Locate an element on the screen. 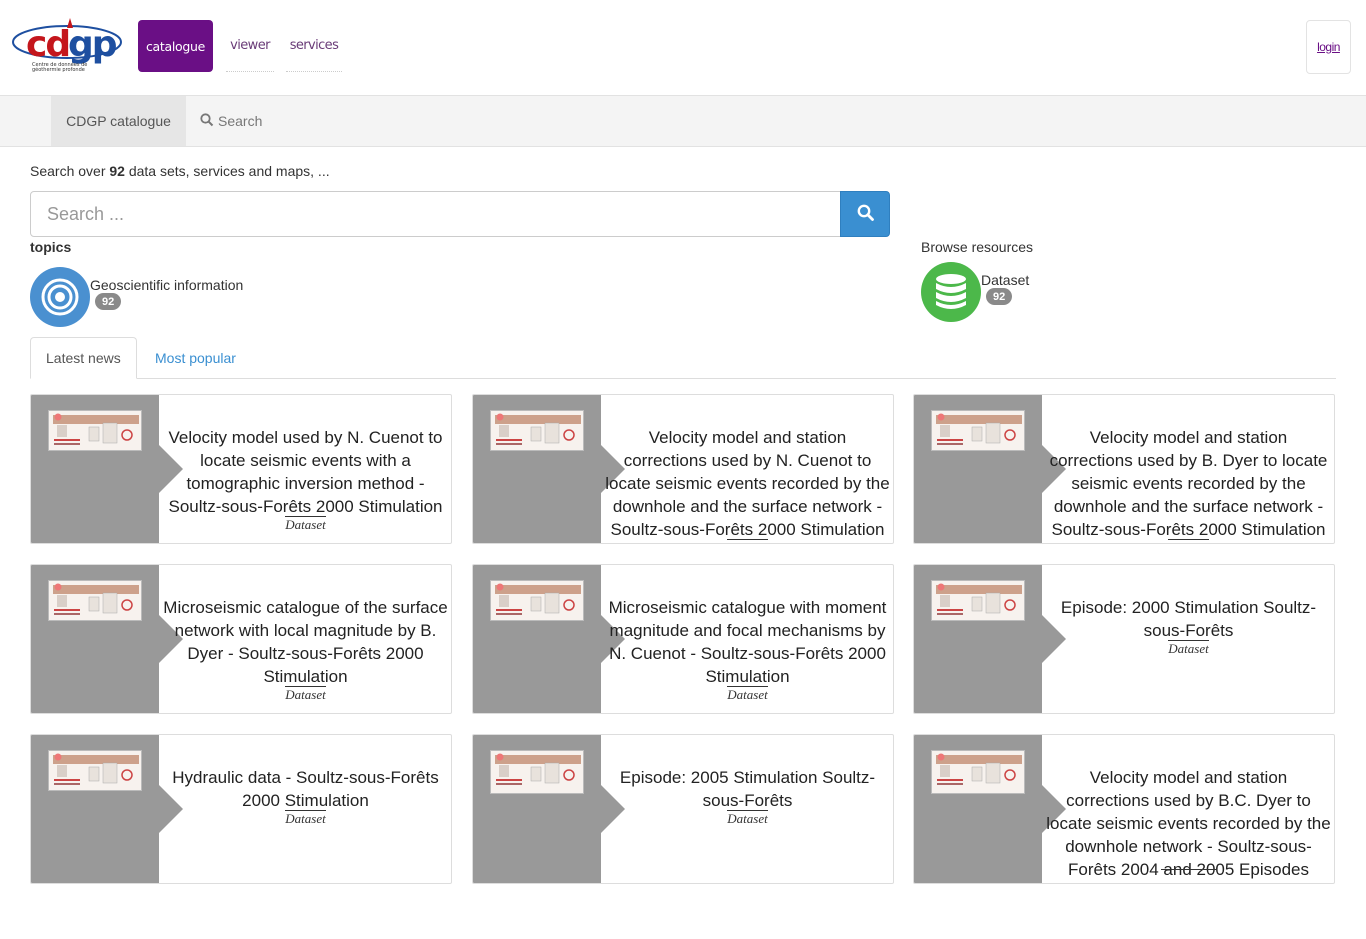 Image resolution: width=1366 pixels, height=939 pixels. svg-text: gp is located at coordinates (92, 44).